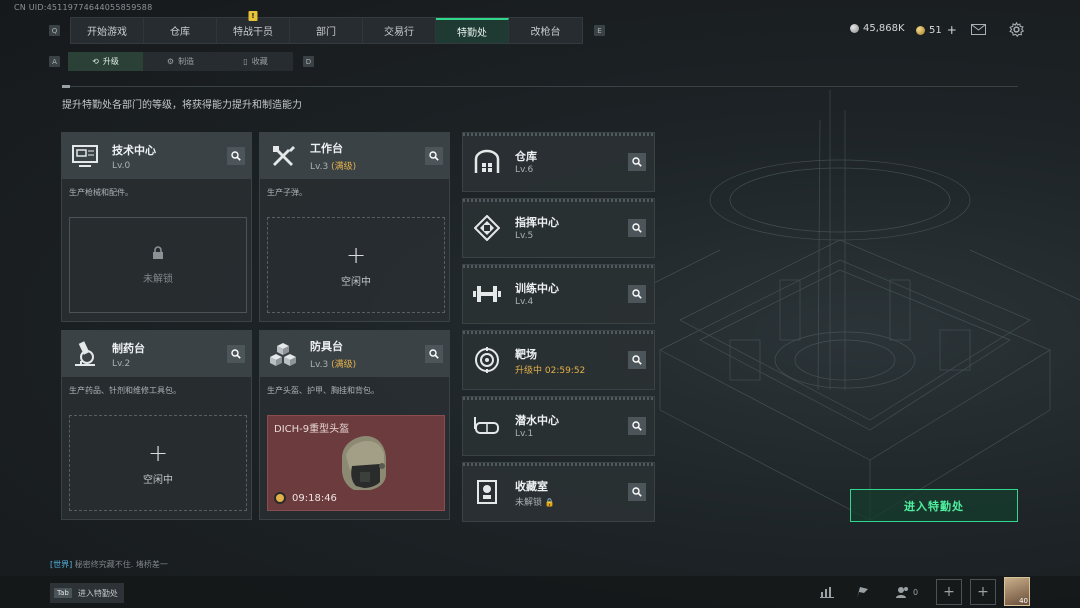 The image size is (1080, 608). Describe the element at coordinates (531, 486) in the screenshot. I see `facility-name: 收藏室` at that location.